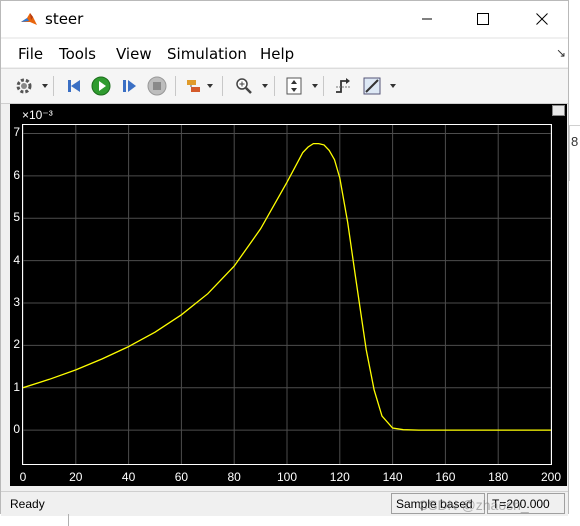 Image resolution: width=580 pixels, height=526 pixels. I want to click on zoom-dropdown-icon, so click(265, 86).